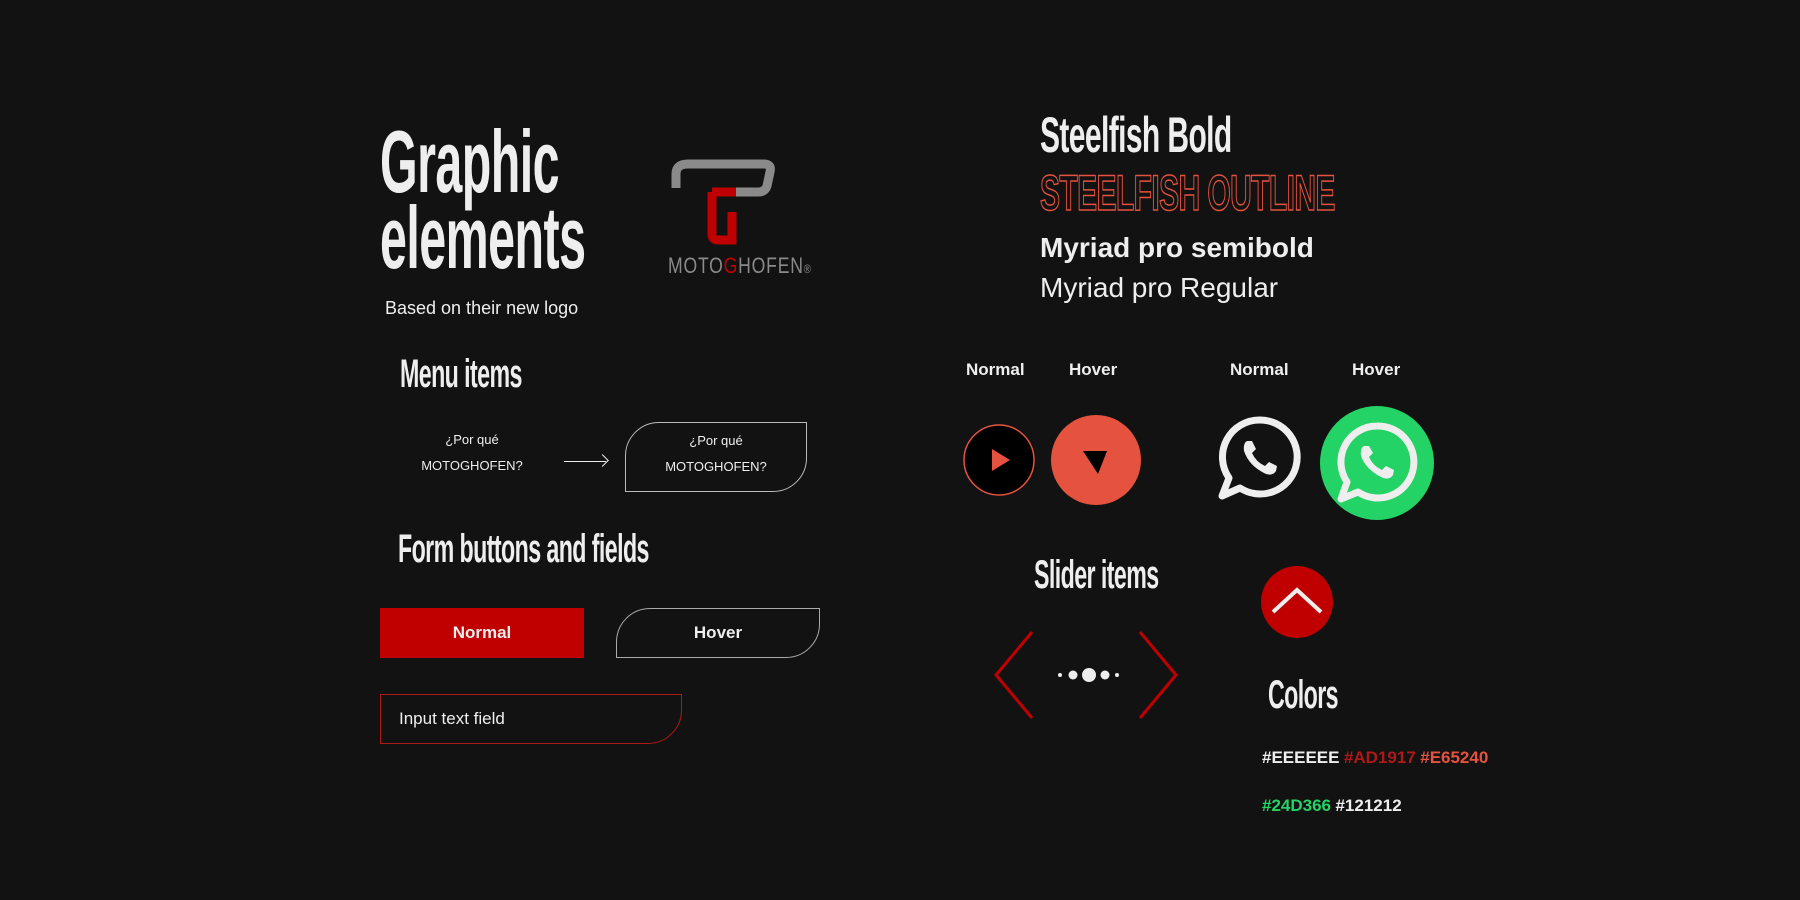  What do you see at coordinates (995, 369) in the screenshot?
I see `play-normal-label: Normal` at bounding box center [995, 369].